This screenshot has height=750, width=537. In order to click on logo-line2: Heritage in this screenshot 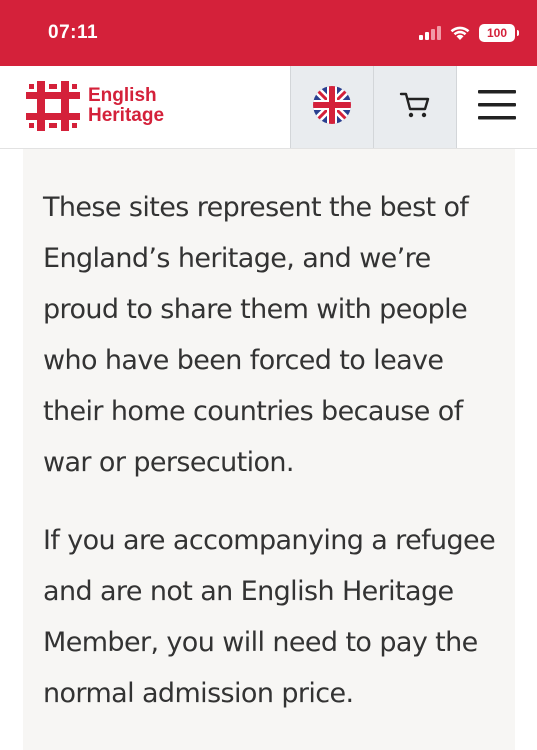, I will do `click(126, 115)`.